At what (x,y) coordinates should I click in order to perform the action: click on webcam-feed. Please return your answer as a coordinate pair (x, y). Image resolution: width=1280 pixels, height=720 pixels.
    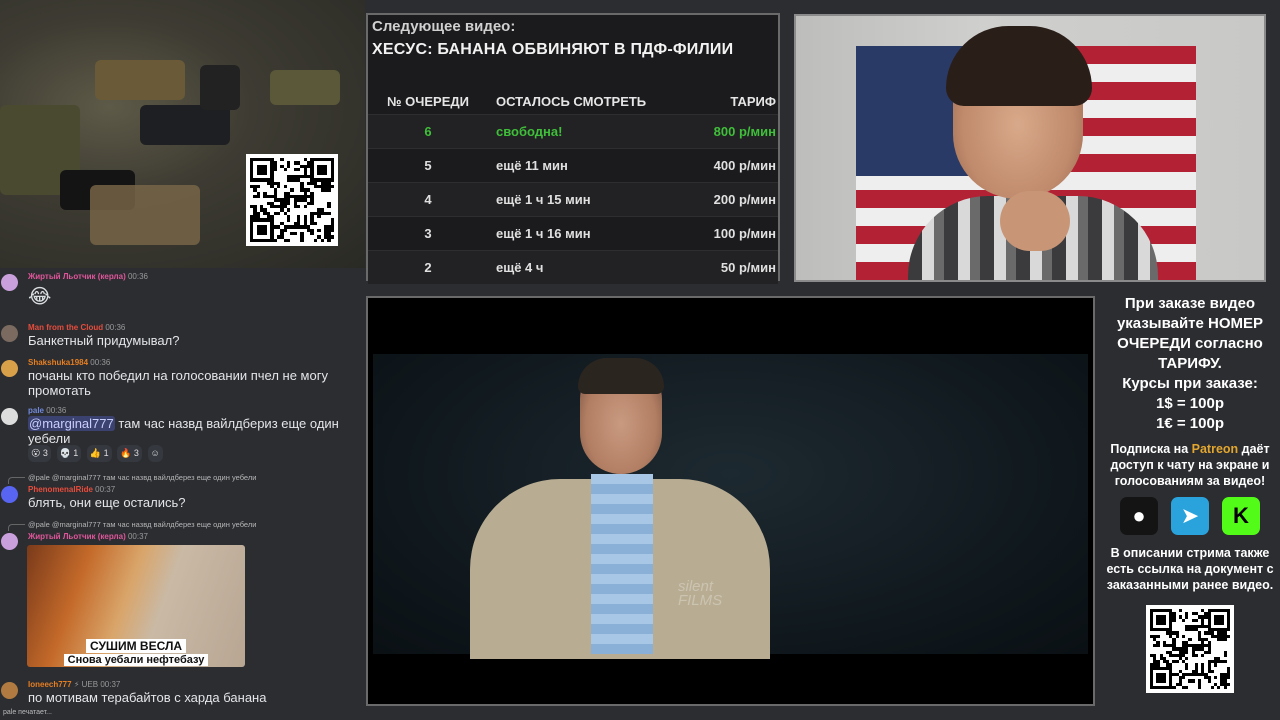
    Looking at the image, I should click on (1030, 148).